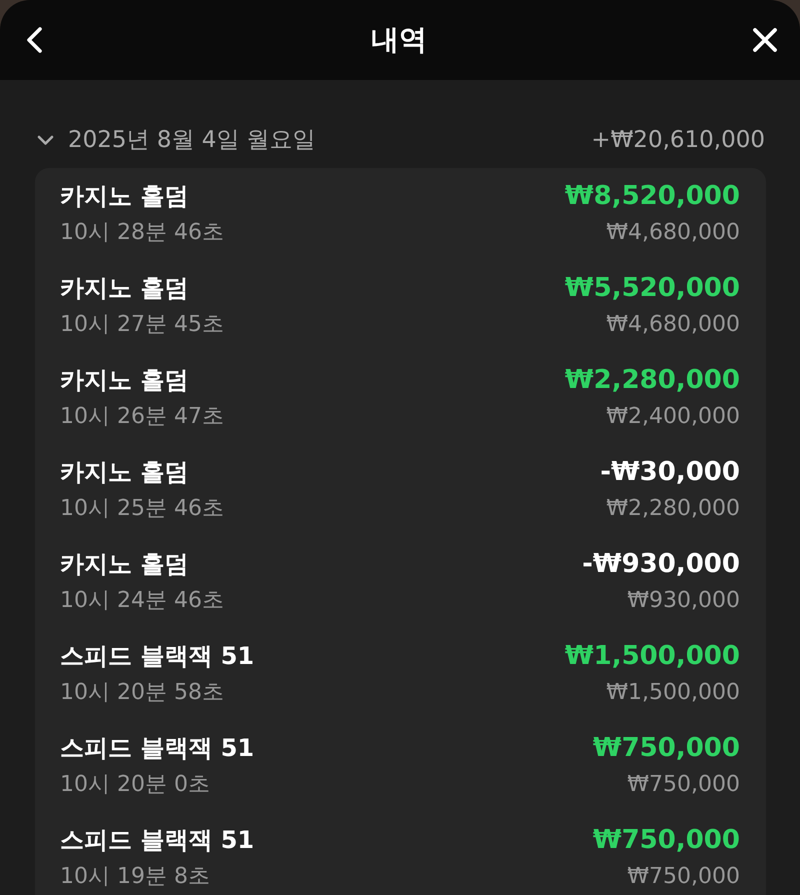 This screenshot has height=895, width=800. What do you see at coordinates (135, 877) in the screenshot?
I see `transaction-time: 10시 19분 8초` at bounding box center [135, 877].